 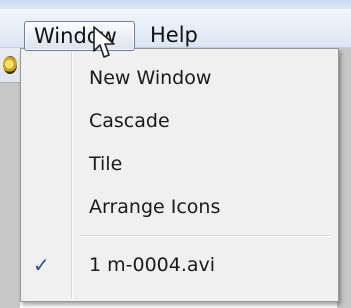 I want to click on menu-item-recent-file: ✓ 1 m-0004.avi, so click(x=179, y=265).